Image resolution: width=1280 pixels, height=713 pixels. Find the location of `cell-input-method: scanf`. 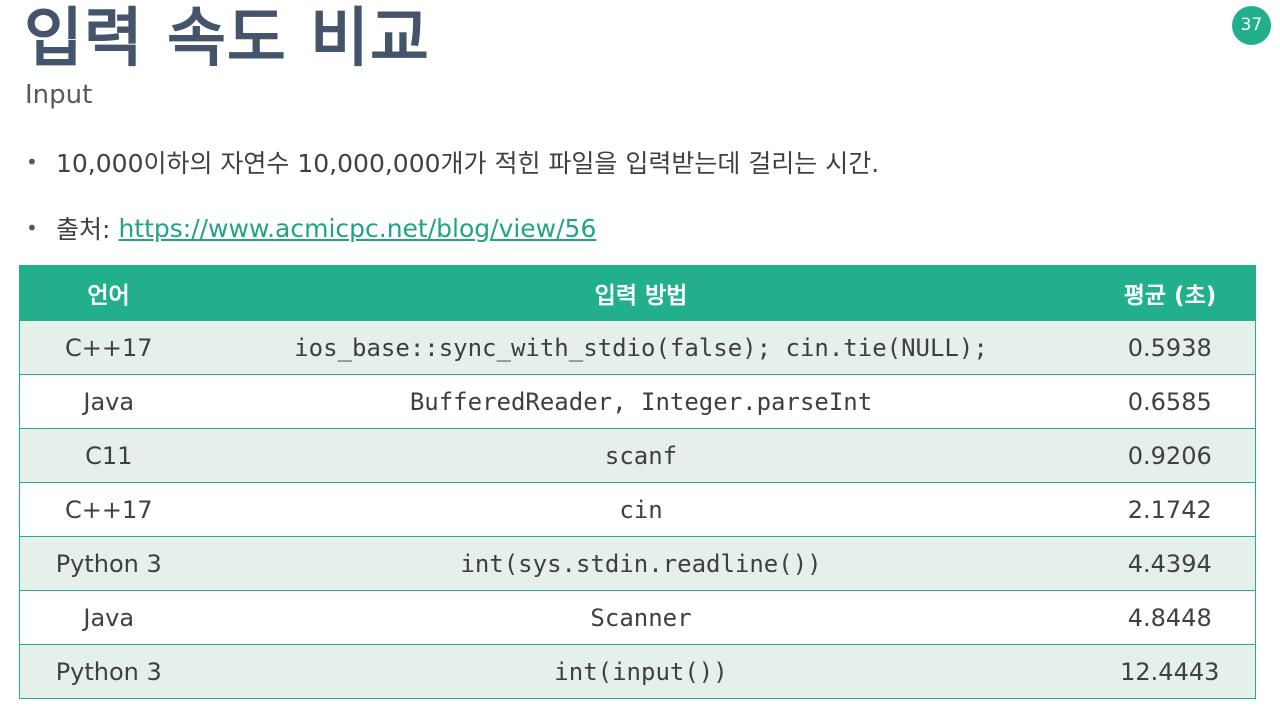

cell-input-method: scanf is located at coordinates (641, 455).